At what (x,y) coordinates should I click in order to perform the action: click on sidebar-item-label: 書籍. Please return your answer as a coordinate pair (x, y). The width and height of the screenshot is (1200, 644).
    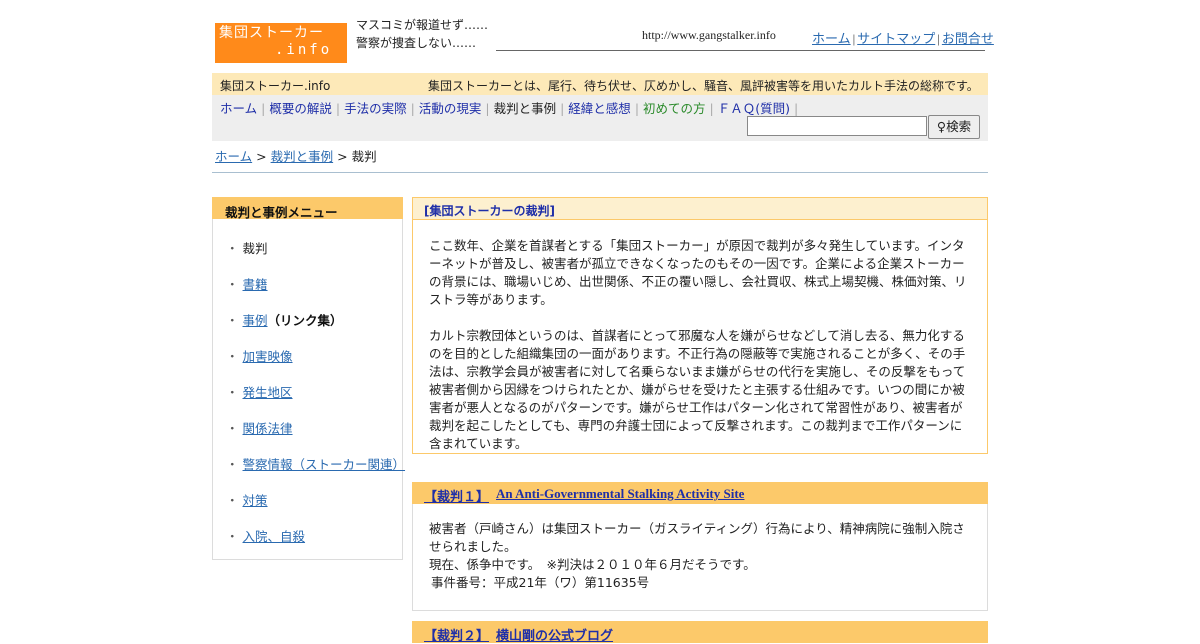
    Looking at the image, I should click on (255, 284).